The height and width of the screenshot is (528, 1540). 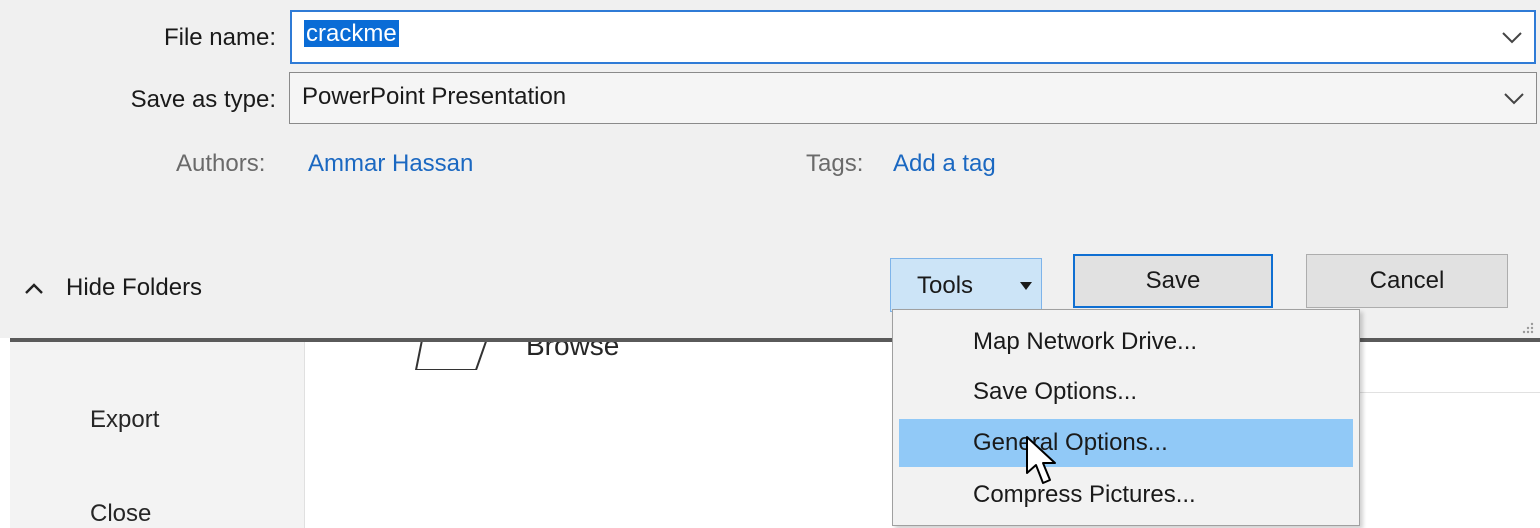 What do you see at coordinates (221, 163) in the screenshot?
I see `authors-label: Authors:` at bounding box center [221, 163].